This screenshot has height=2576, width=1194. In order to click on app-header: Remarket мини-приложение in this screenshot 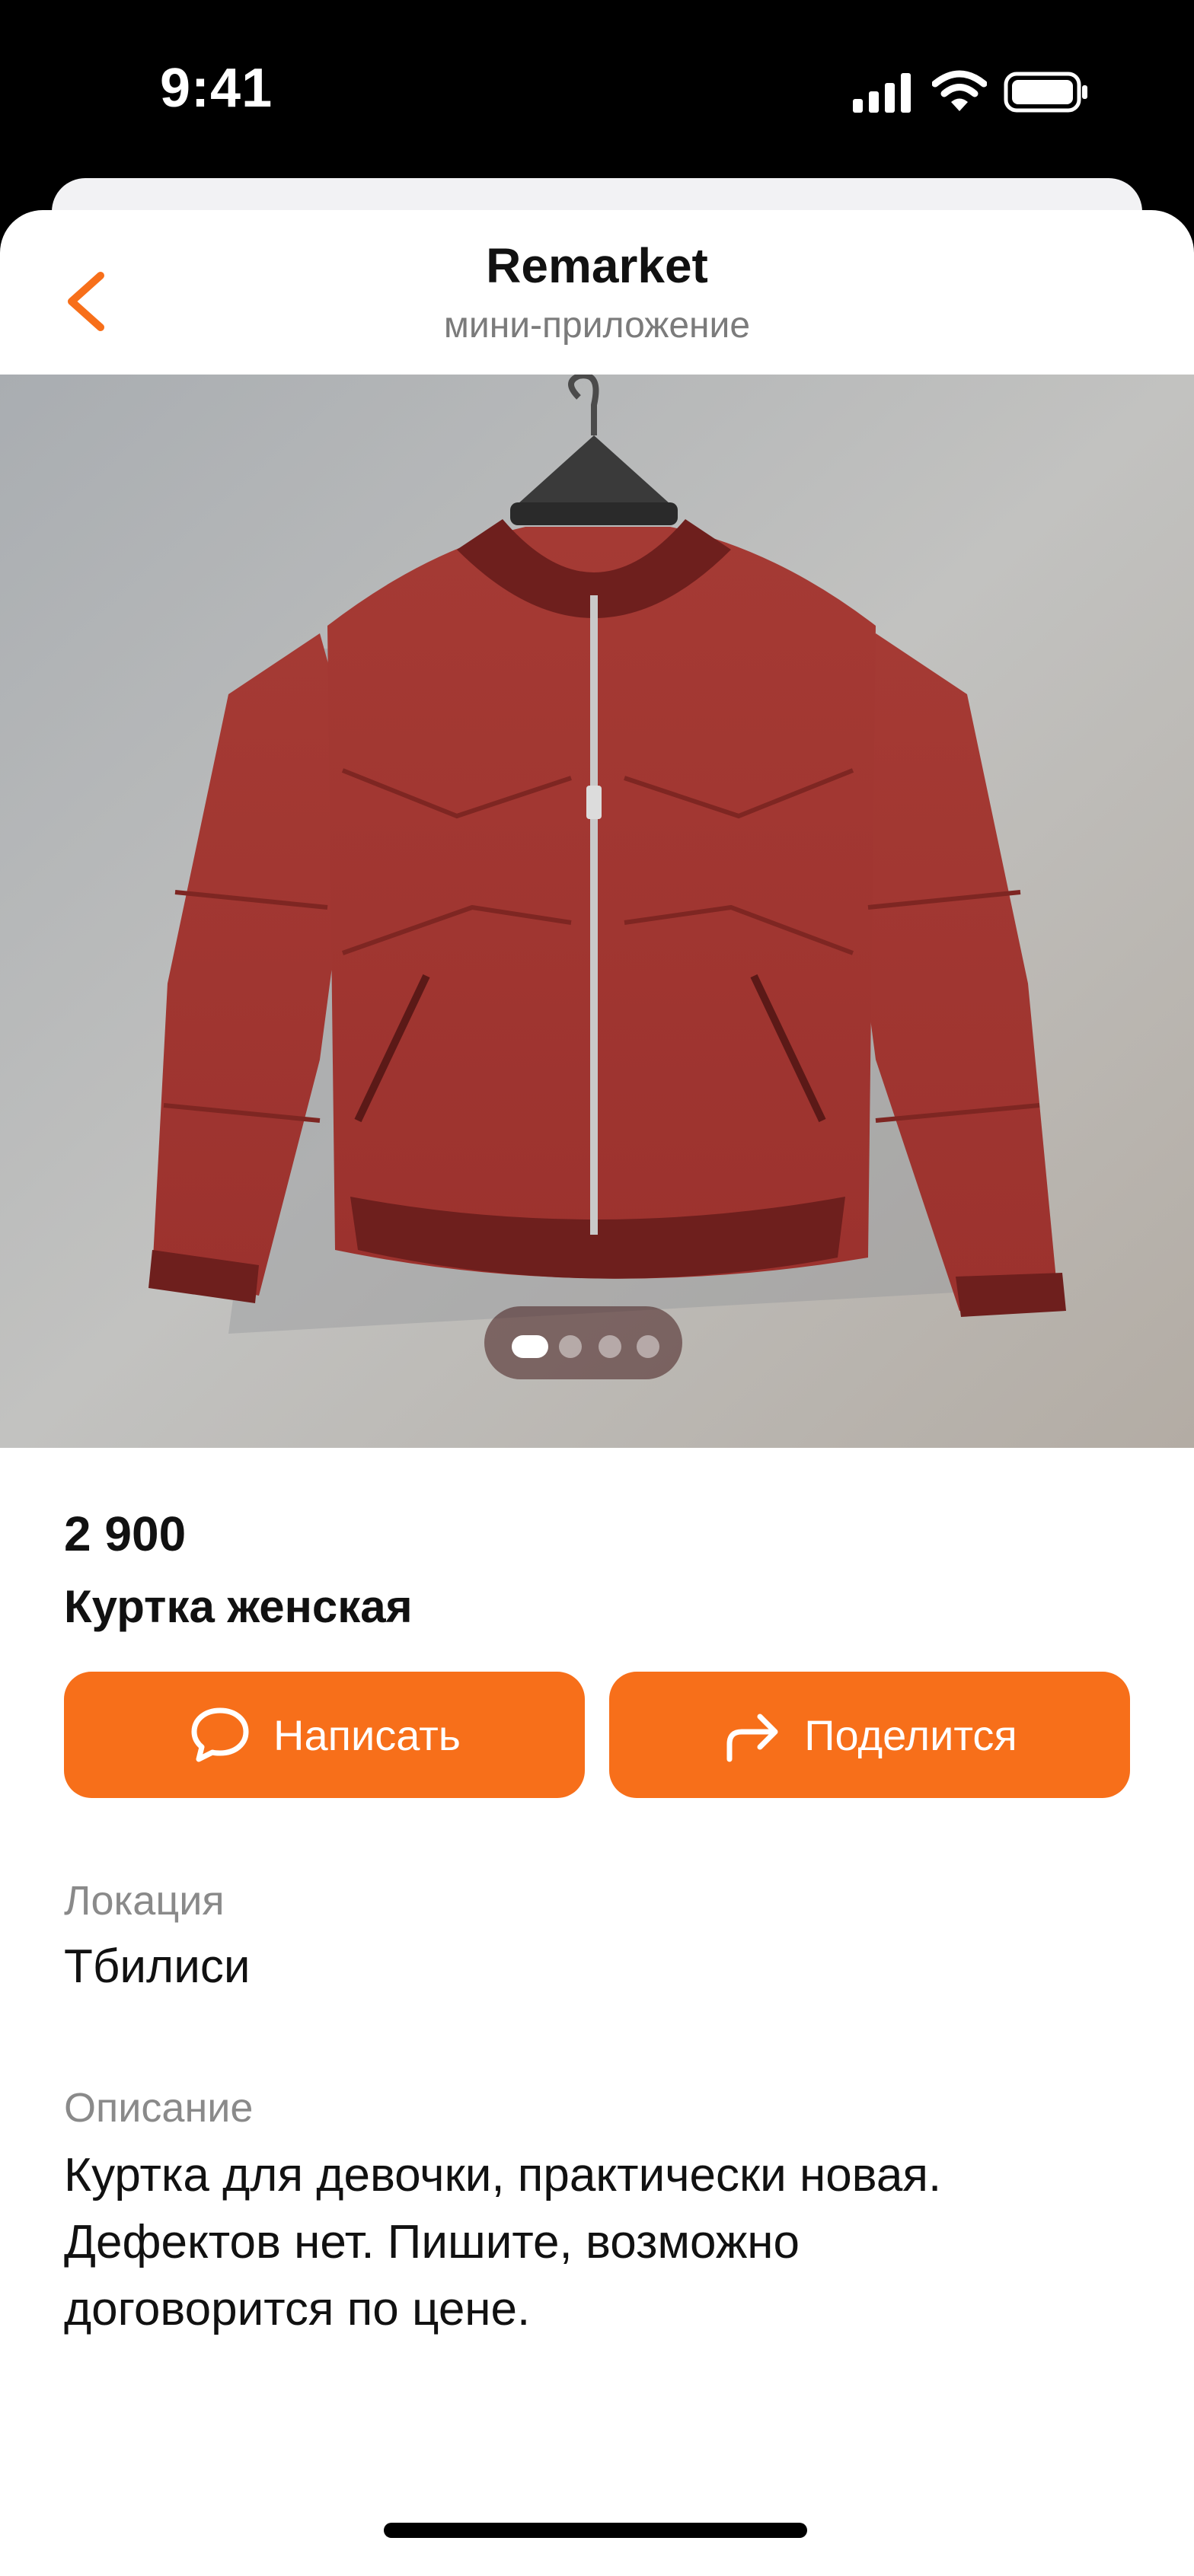, I will do `click(597, 292)`.